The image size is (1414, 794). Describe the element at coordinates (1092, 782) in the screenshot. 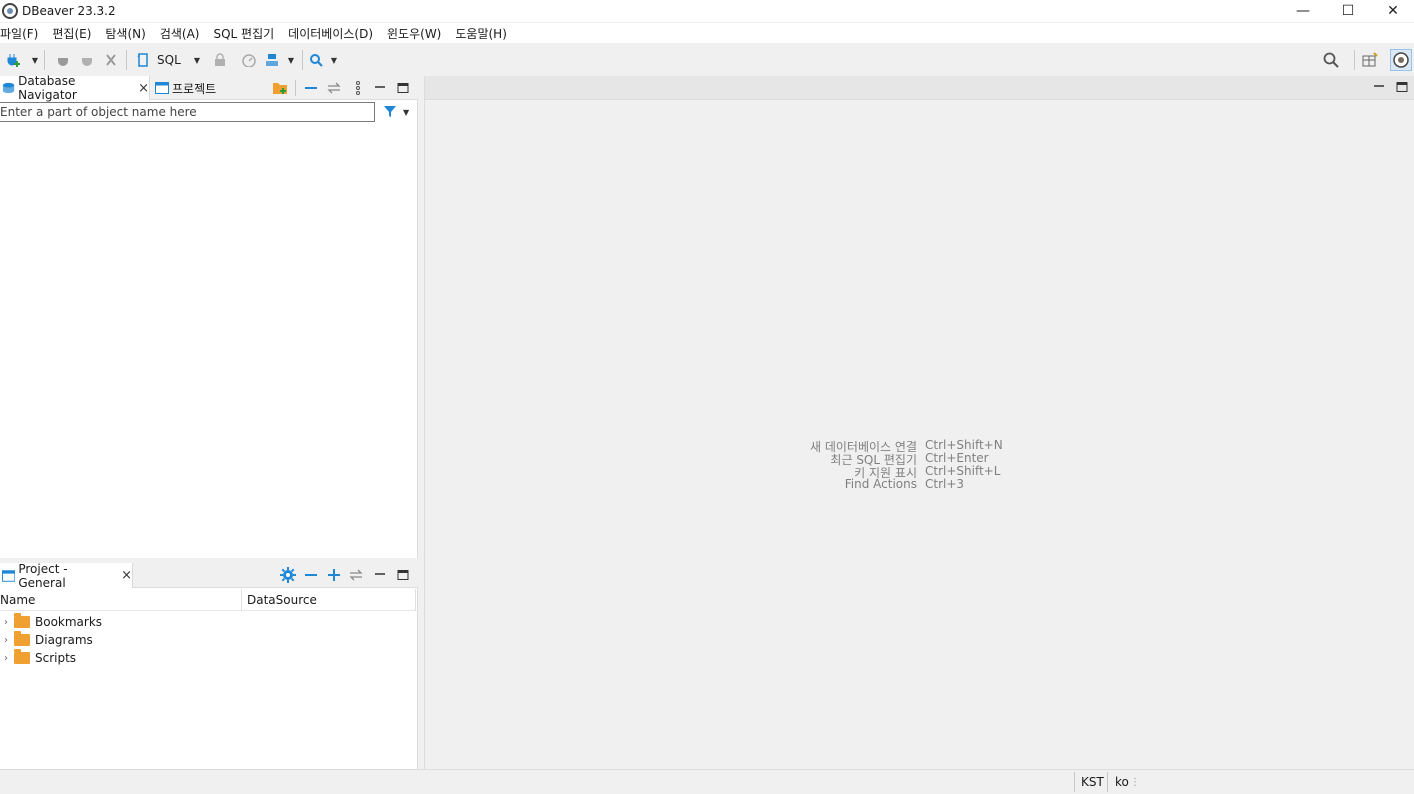

I see `status-timezone: KST` at that location.